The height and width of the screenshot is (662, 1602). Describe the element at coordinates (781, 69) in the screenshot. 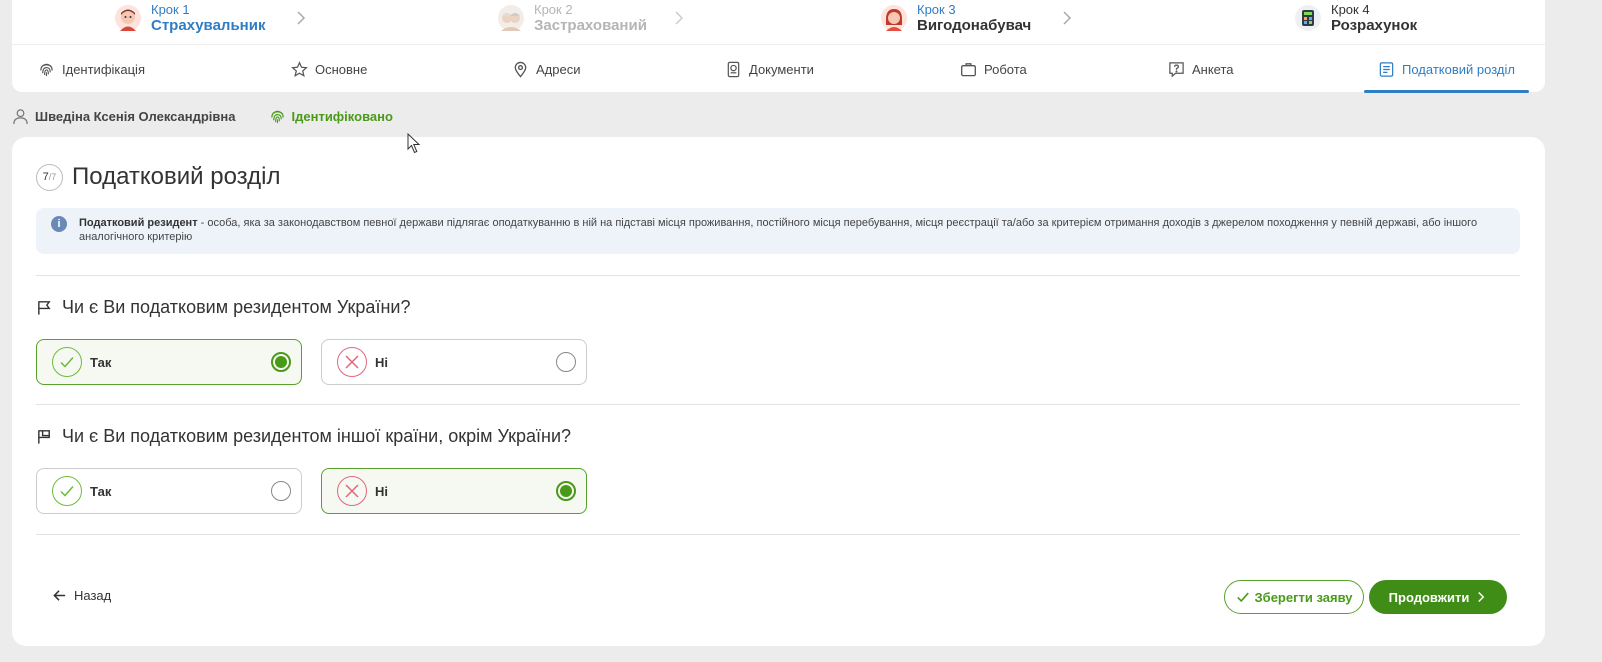

I see `tab-label: Документи` at that location.